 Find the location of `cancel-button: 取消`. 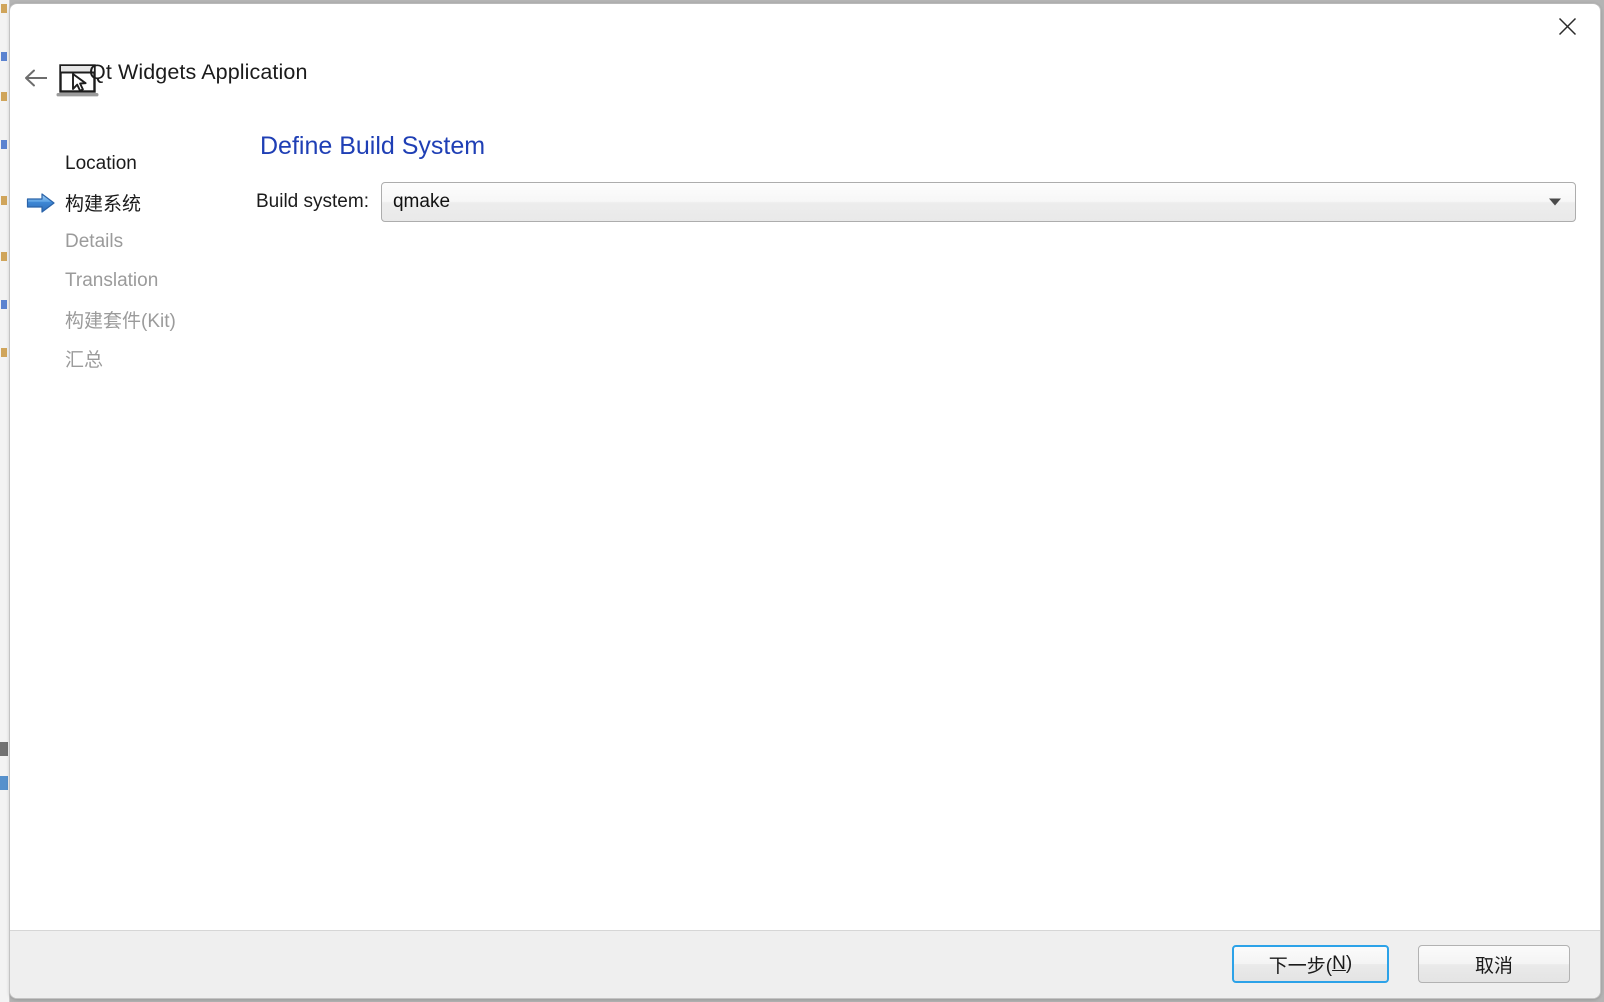

cancel-button: 取消 is located at coordinates (1494, 964).